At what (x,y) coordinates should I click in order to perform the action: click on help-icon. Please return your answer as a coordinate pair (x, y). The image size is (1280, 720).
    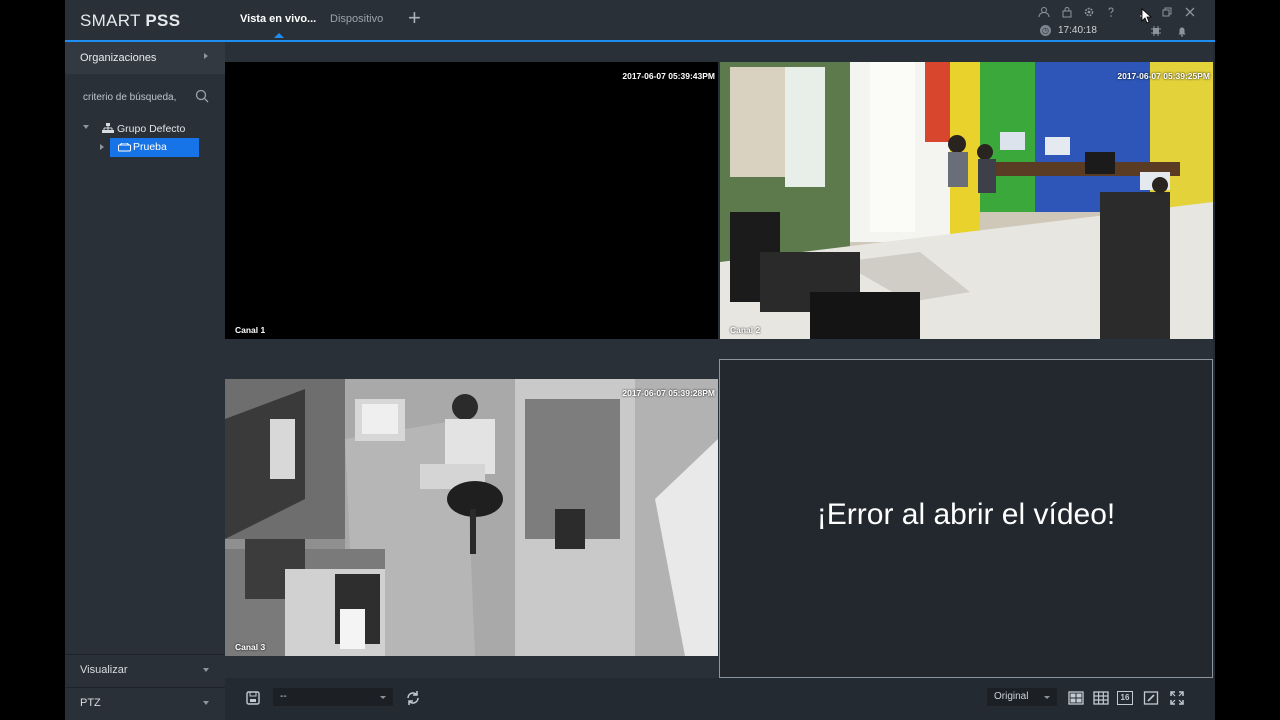
    Looking at the image, I should click on (1111, 12).